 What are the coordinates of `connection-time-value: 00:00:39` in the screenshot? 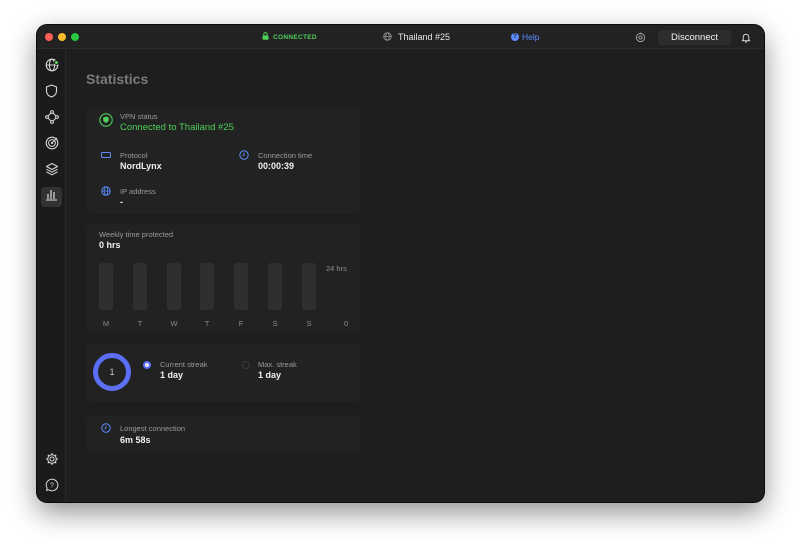 It's located at (276, 166).